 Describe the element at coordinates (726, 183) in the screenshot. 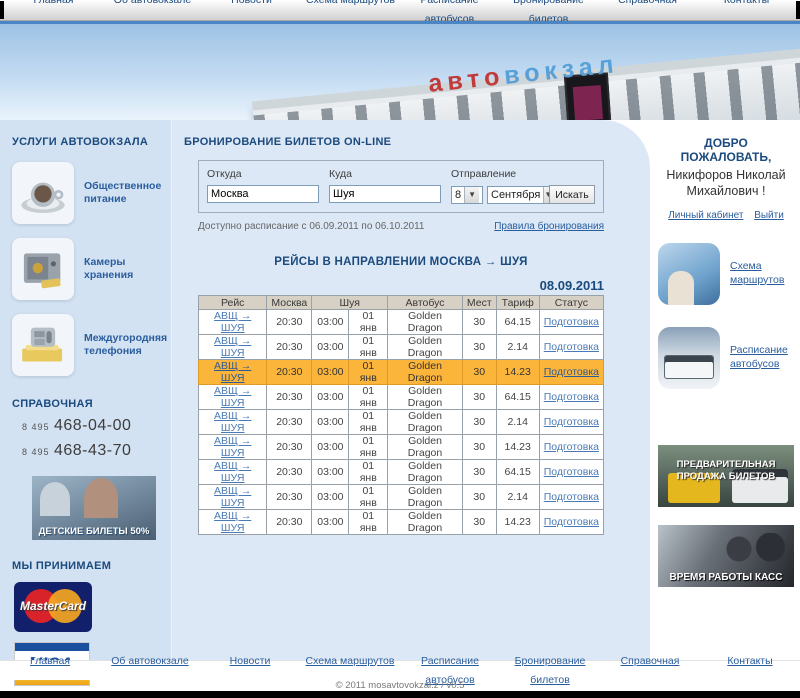

I see `user-name: Никифоров Николай Михайлович !` at that location.